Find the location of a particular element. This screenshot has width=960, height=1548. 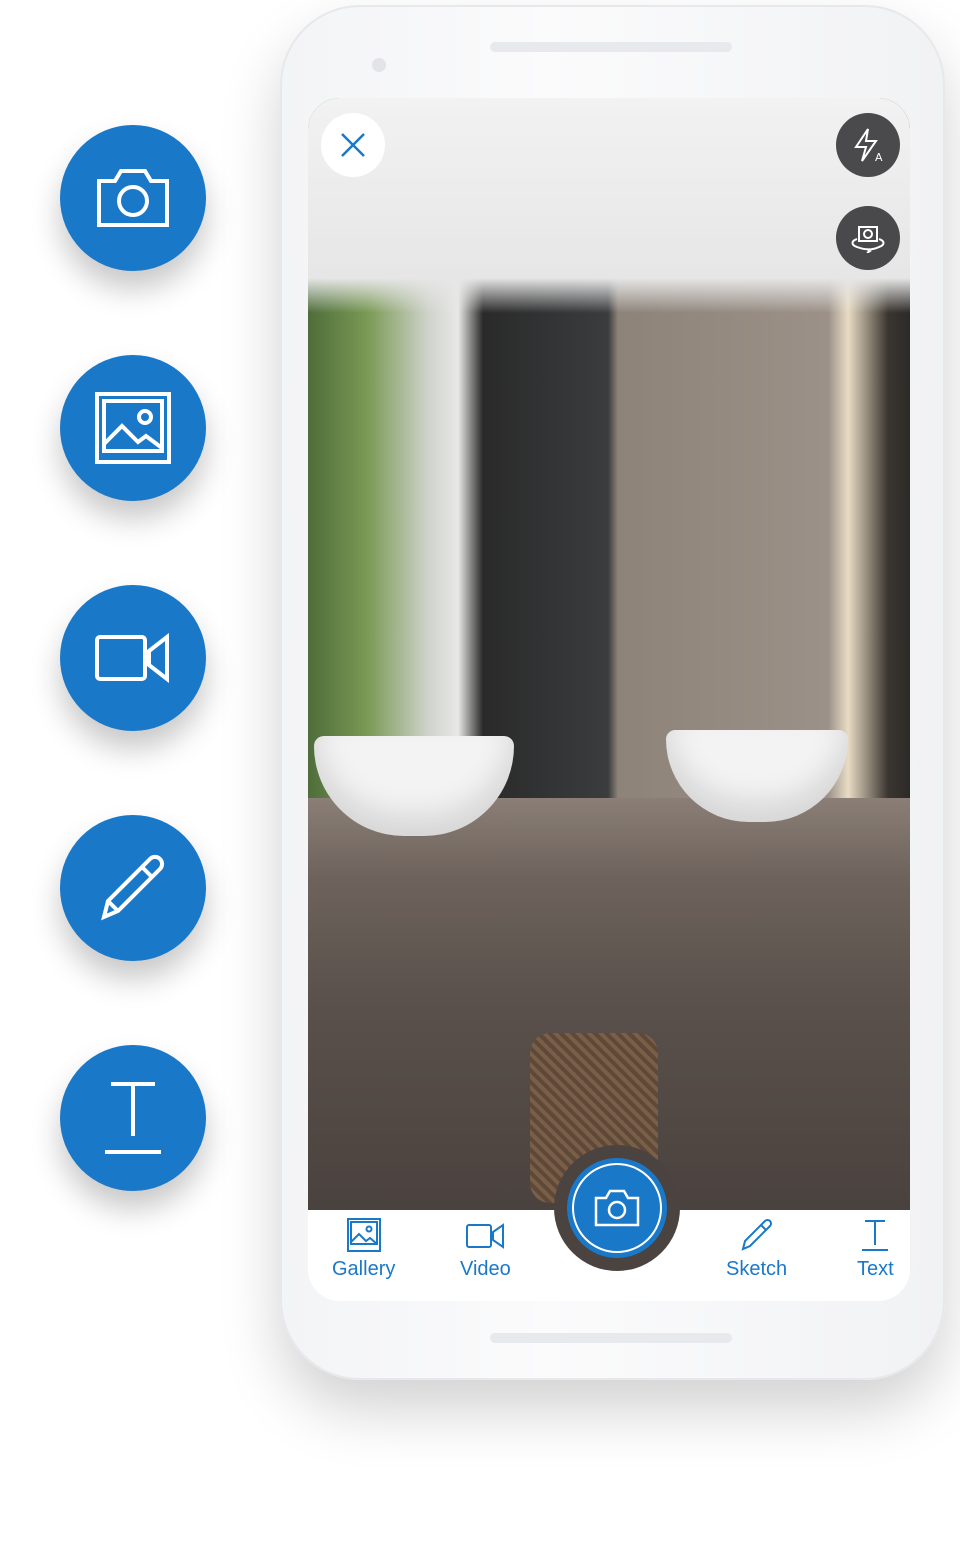

text-action-button is located at coordinates (133, 1118).